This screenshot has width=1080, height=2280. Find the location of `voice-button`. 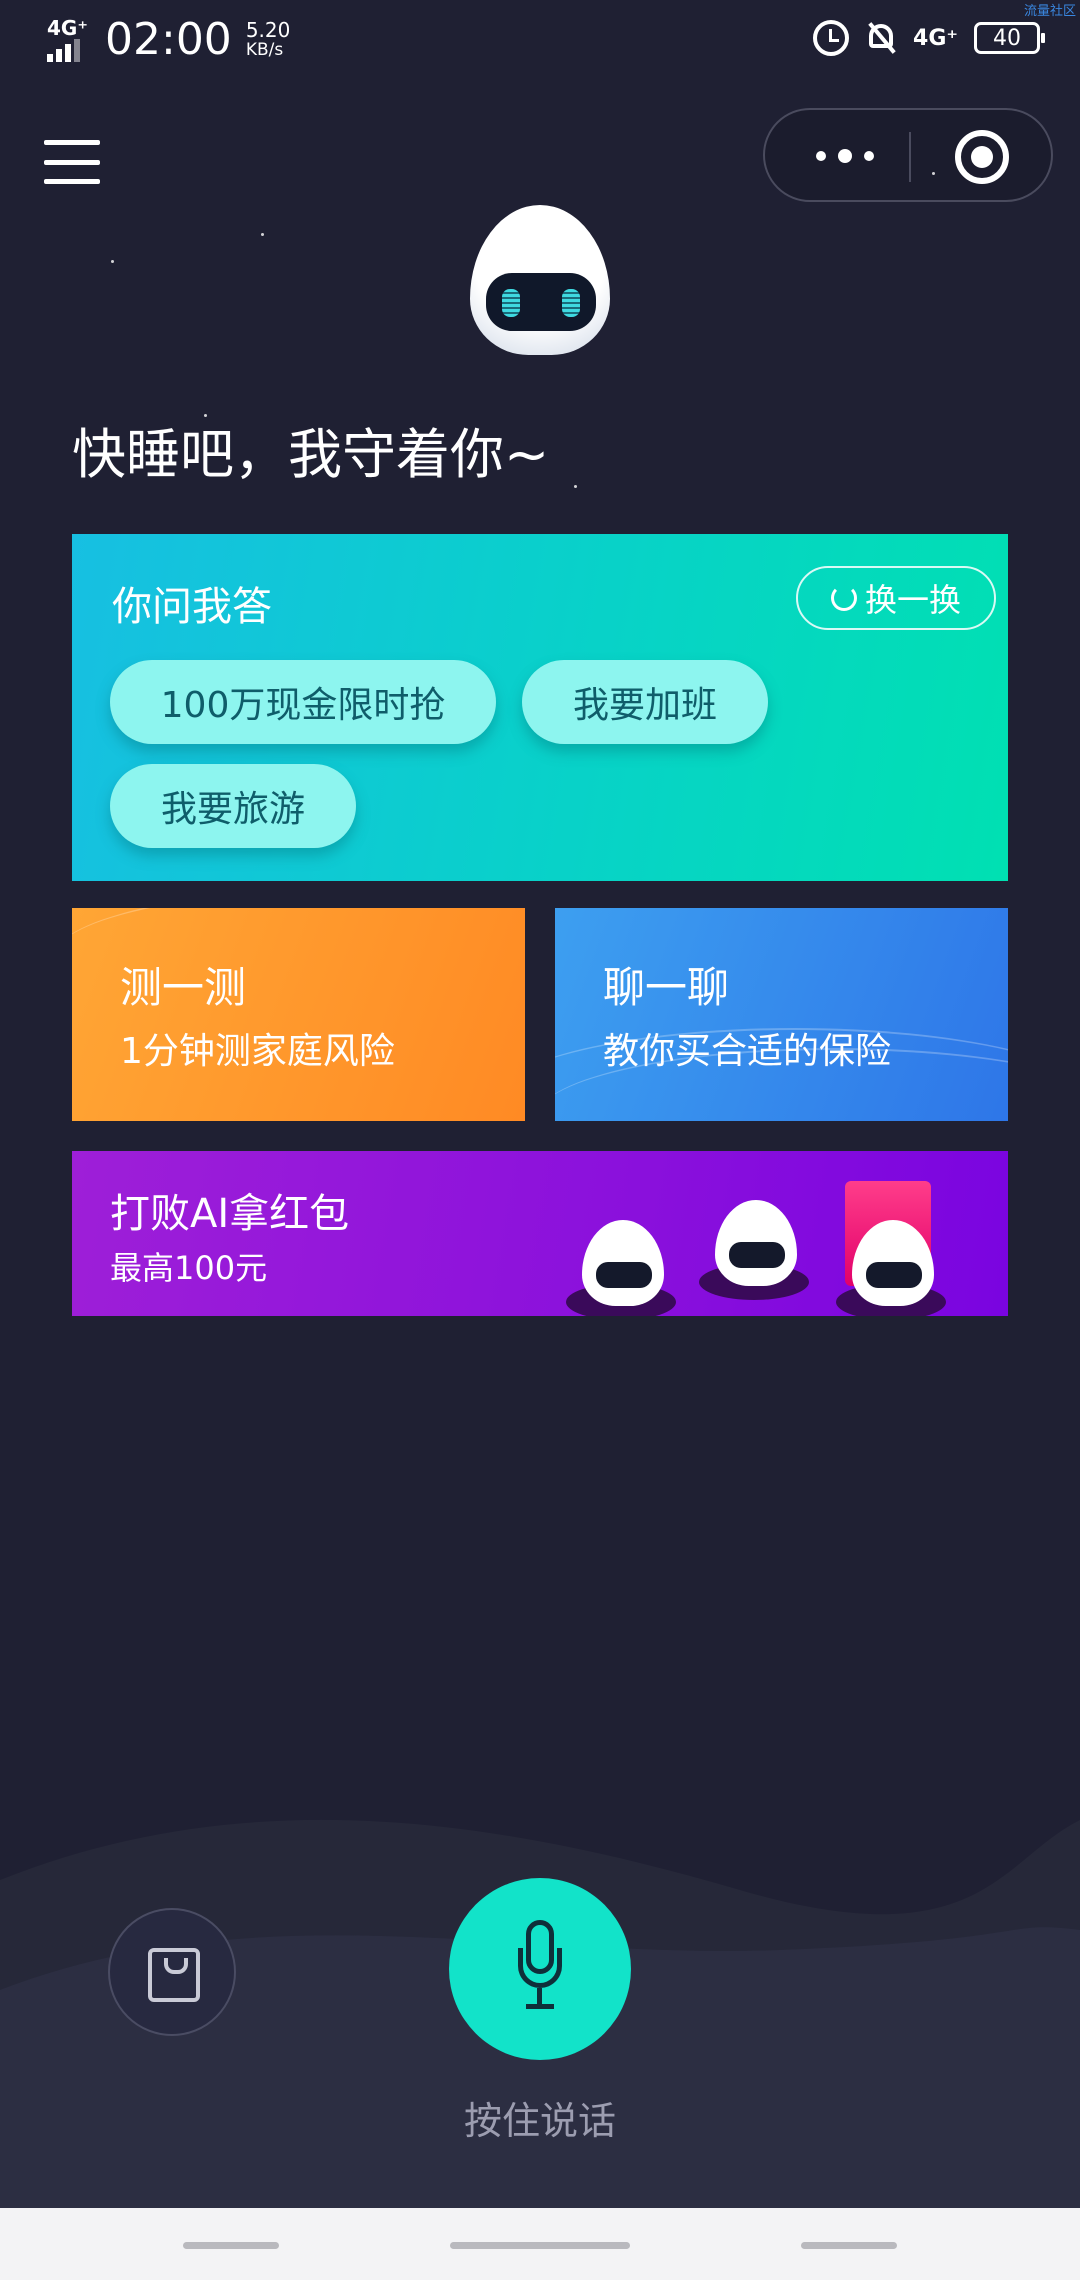

voice-button is located at coordinates (540, 1969).